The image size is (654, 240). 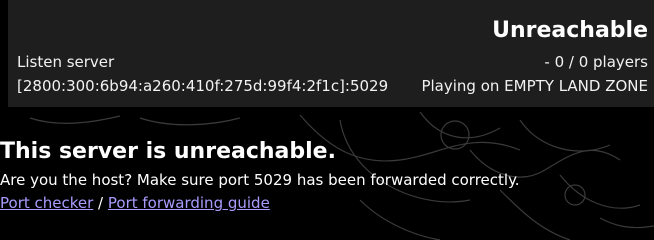 I want to click on server-status-title: Unreachable, so click(x=570, y=30).